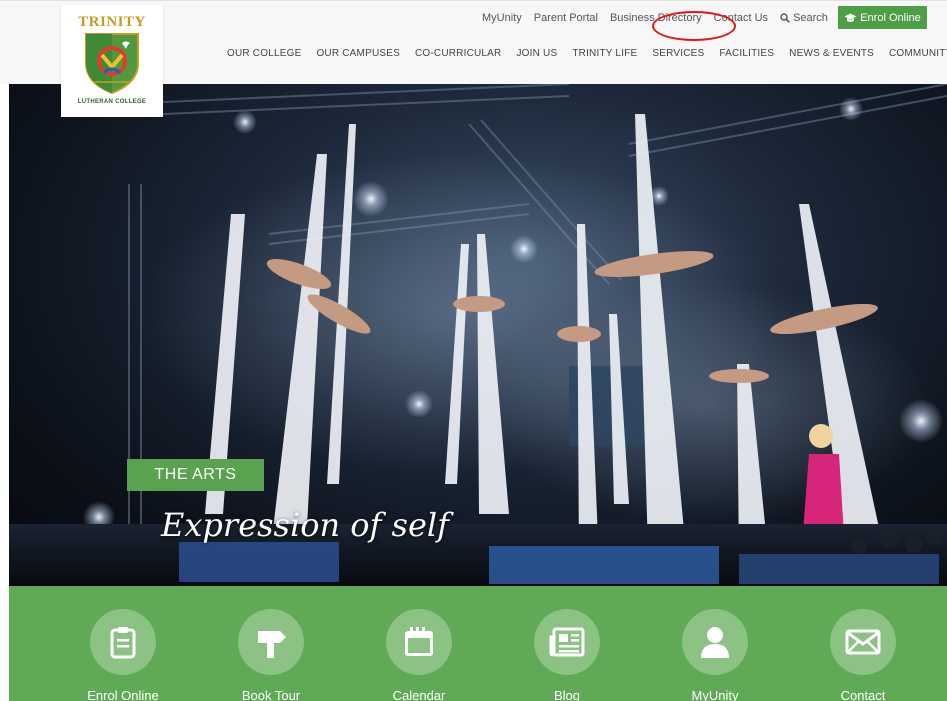 The height and width of the screenshot is (701, 947). Describe the element at coordinates (305, 525) in the screenshot. I see `hero-tagline: Expression of self` at that location.